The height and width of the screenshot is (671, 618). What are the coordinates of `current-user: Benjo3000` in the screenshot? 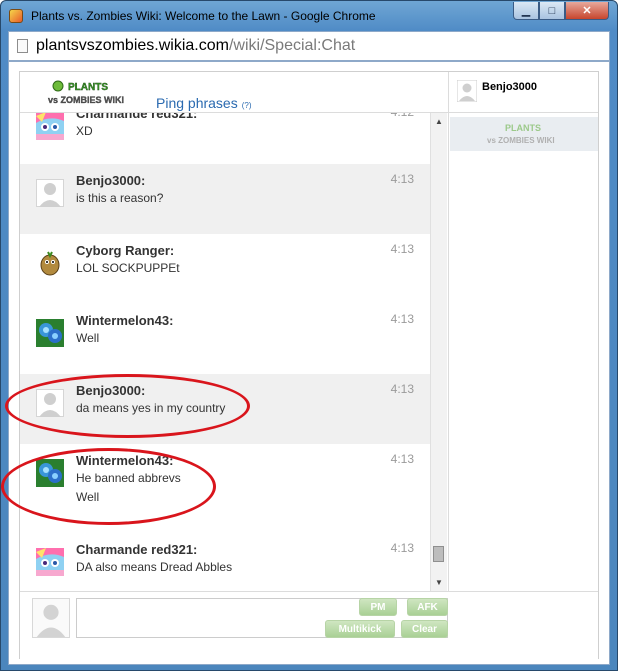 It's located at (523, 92).